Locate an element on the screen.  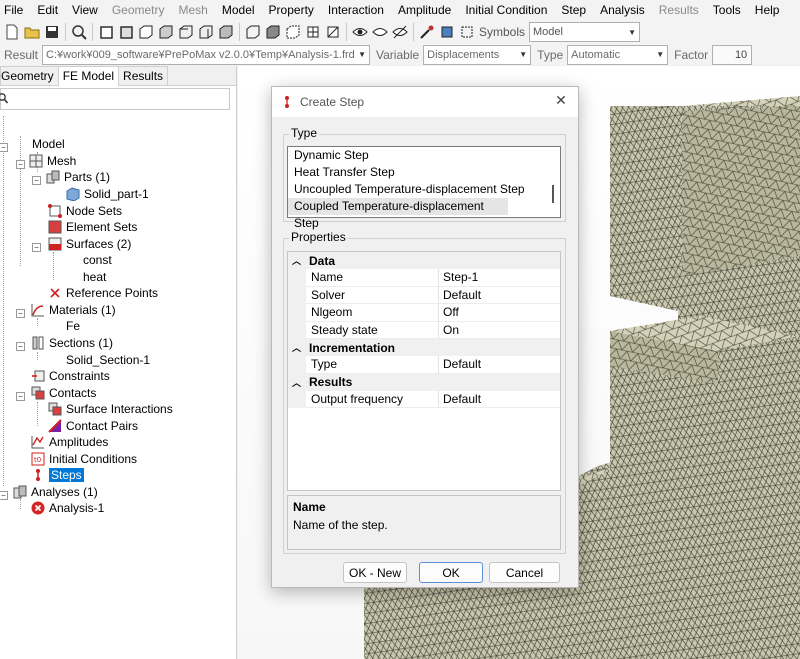
new-file-icon is located at coordinates (11, 32).